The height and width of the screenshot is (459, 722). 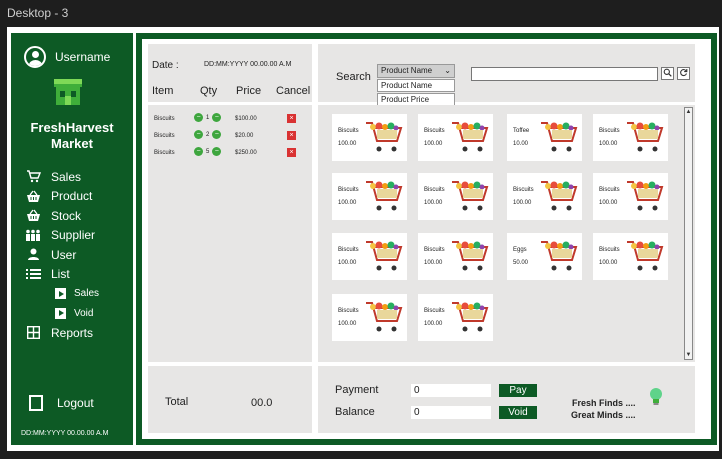 What do you see at coordinates (518, 412) in the screenshot?
I see `void-button: Void` at bounding box center [518, 412].